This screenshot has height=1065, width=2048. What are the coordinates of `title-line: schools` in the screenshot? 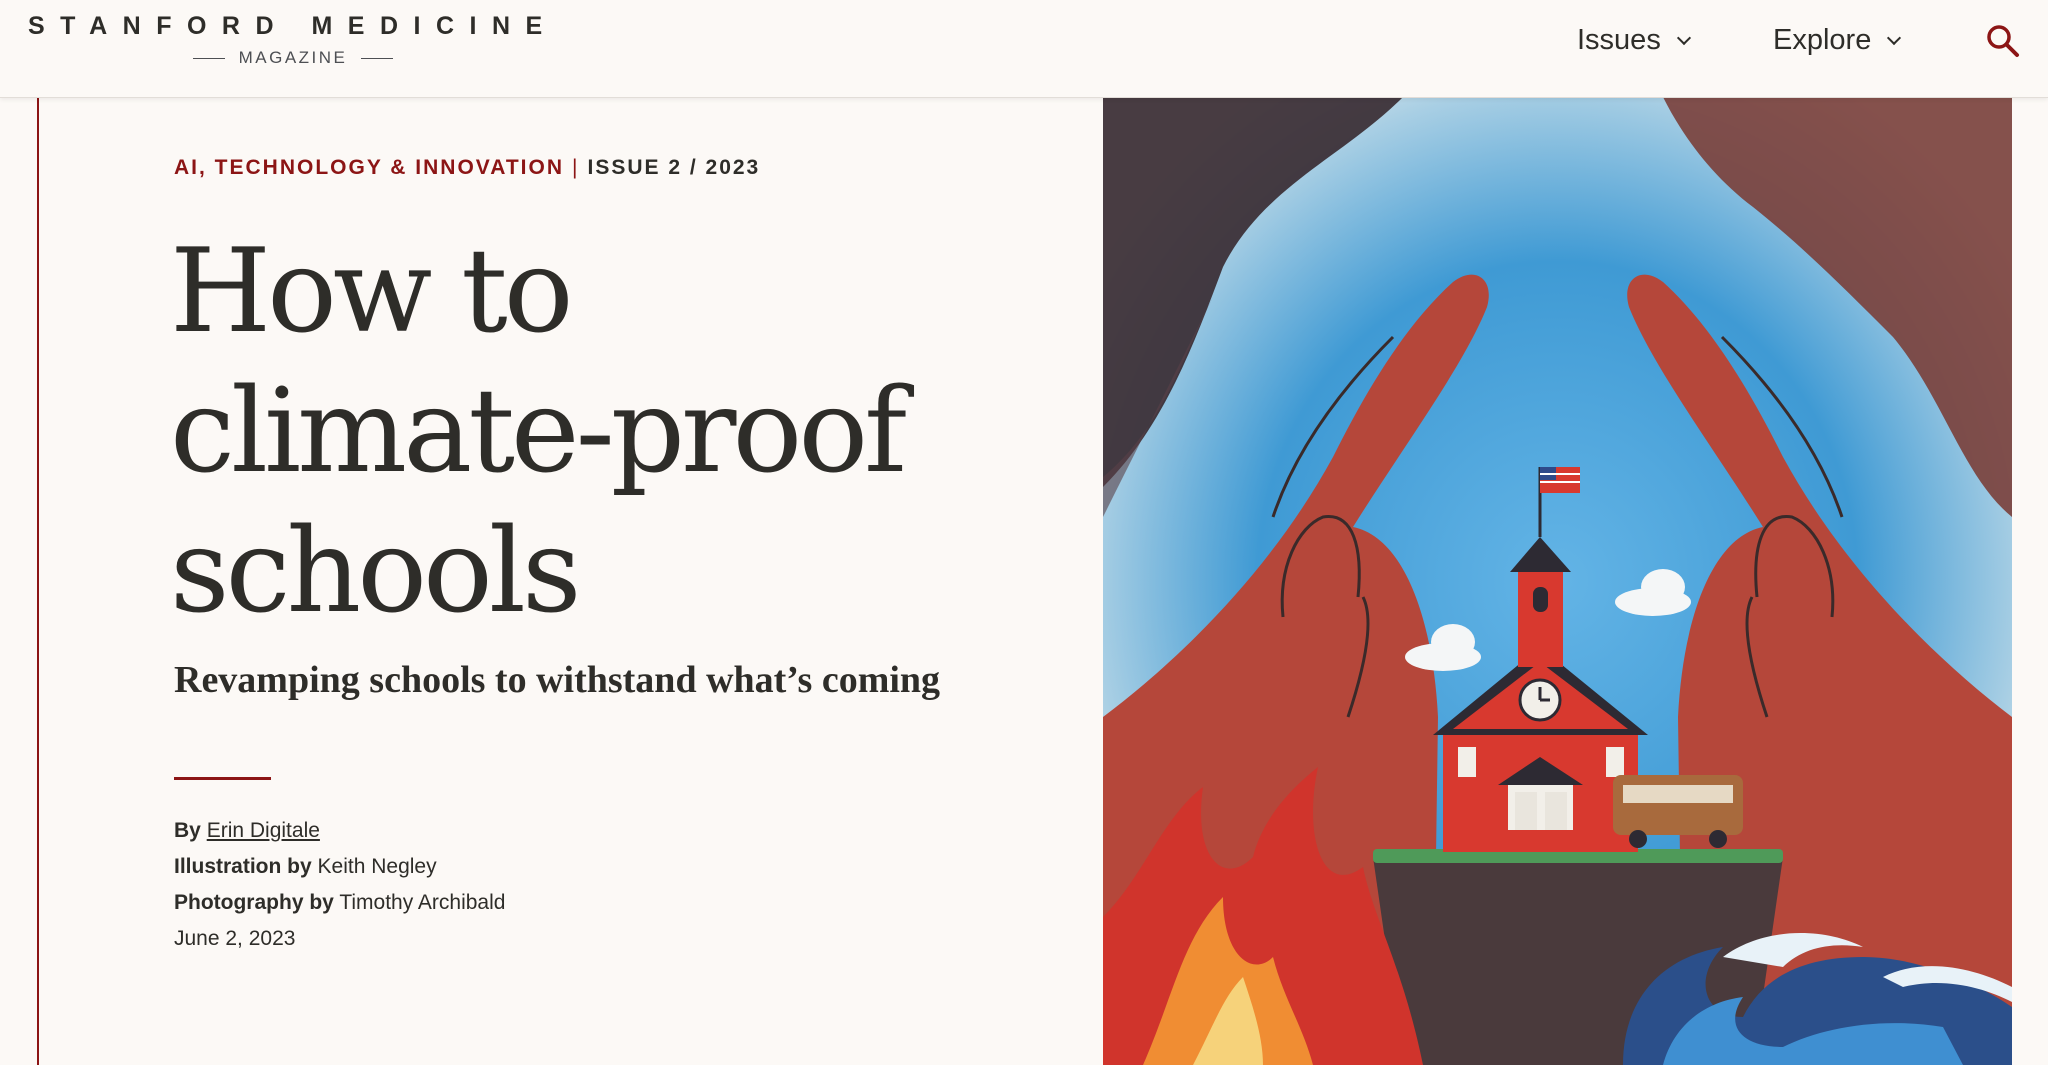 It's located at (376, 571).